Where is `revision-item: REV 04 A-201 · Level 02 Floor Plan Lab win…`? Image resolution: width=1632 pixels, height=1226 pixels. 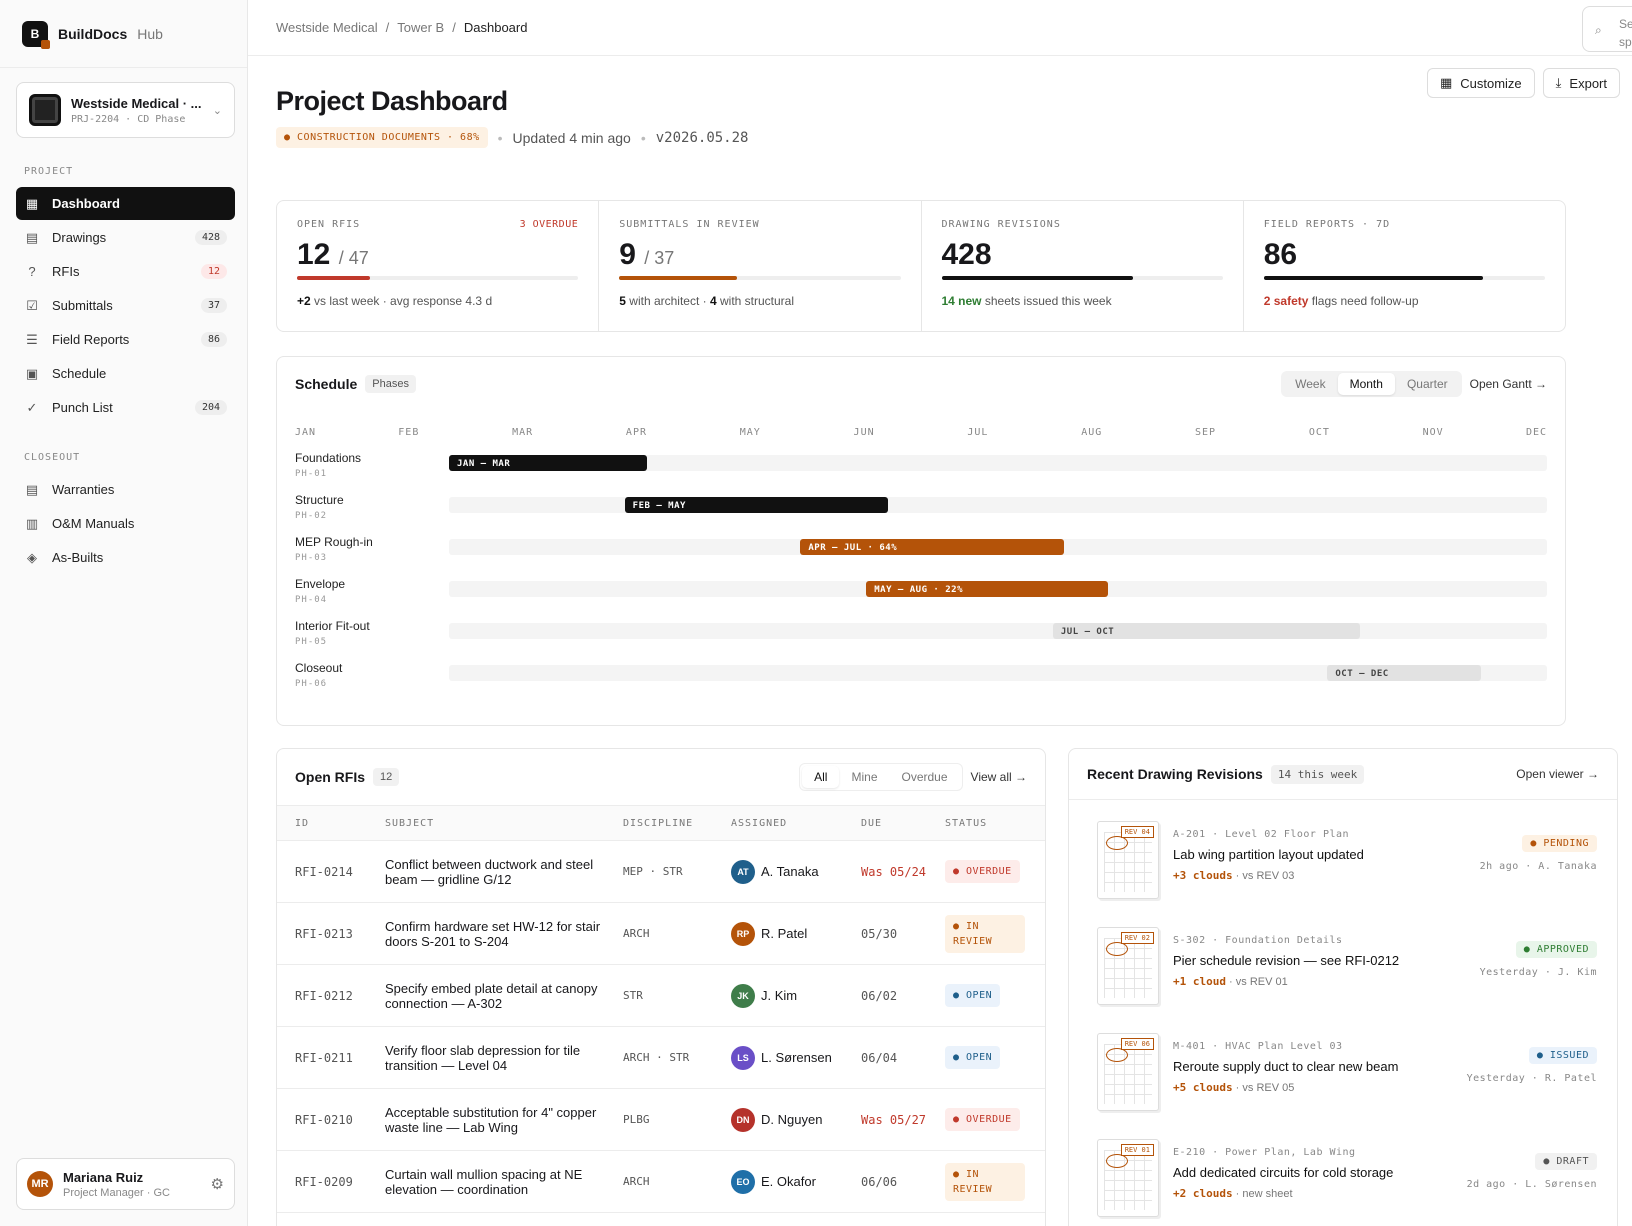 revision-item: REV 04 A-201 · Level 02 Floor Plan Lab win… is located at coordinates (1347, 866).